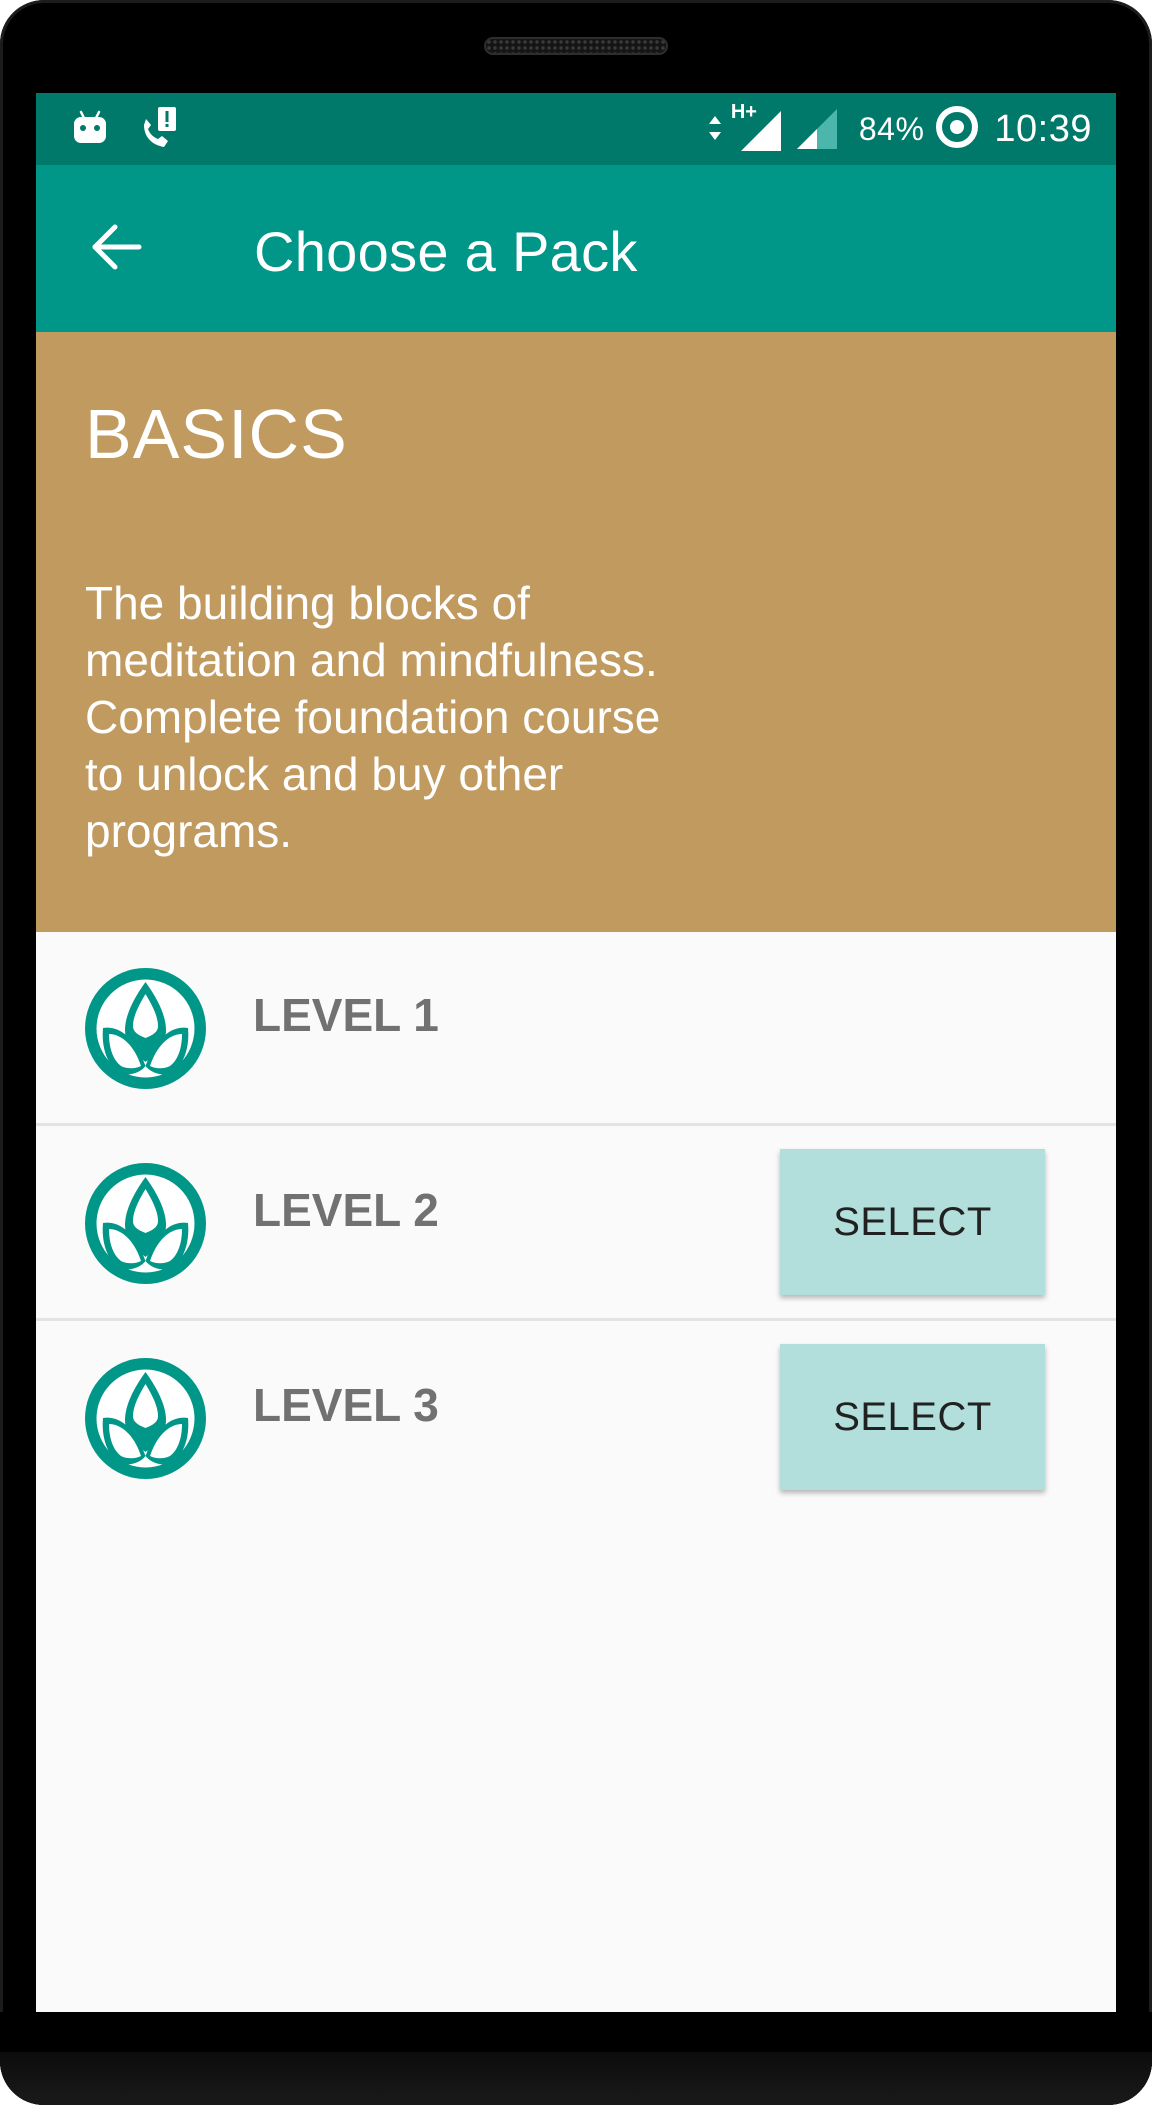  Describe the element at coordinates (759, 127) in the screenshot. I see `signal-full-icon: H+` at that location.